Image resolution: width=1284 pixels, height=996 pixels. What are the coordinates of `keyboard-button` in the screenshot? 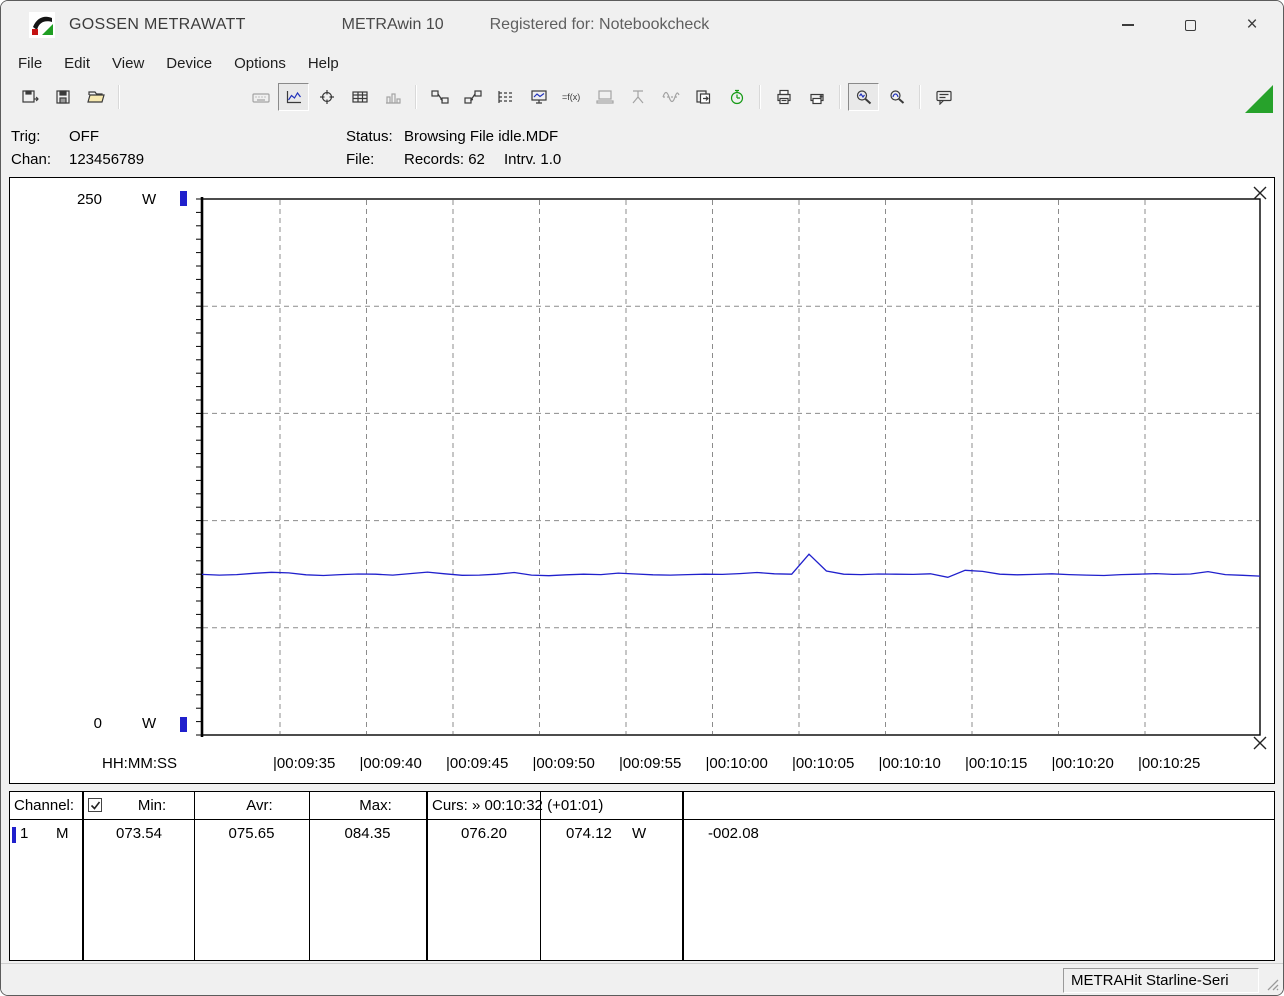 It's located at (260, 97).